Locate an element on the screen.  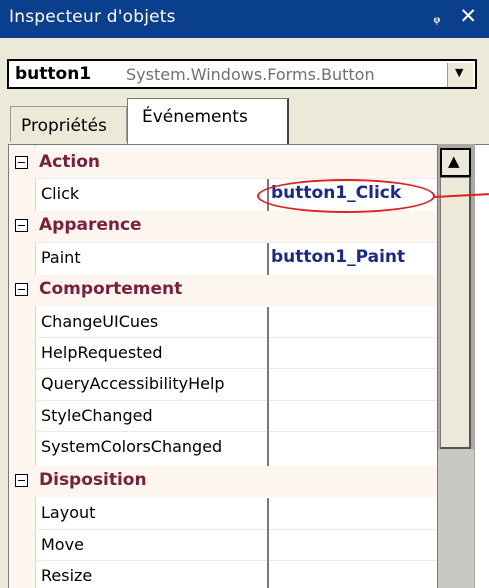
tab-properties: Propriétés is located at coordinates (68, 124).